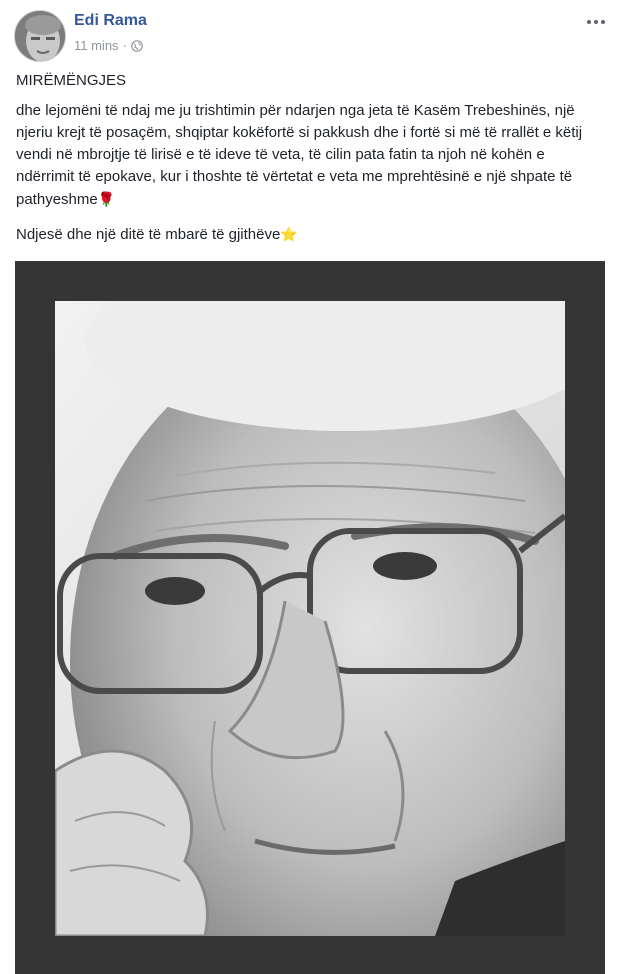  I want to click on post-meta: 11 mins ·, so click(108, 45).